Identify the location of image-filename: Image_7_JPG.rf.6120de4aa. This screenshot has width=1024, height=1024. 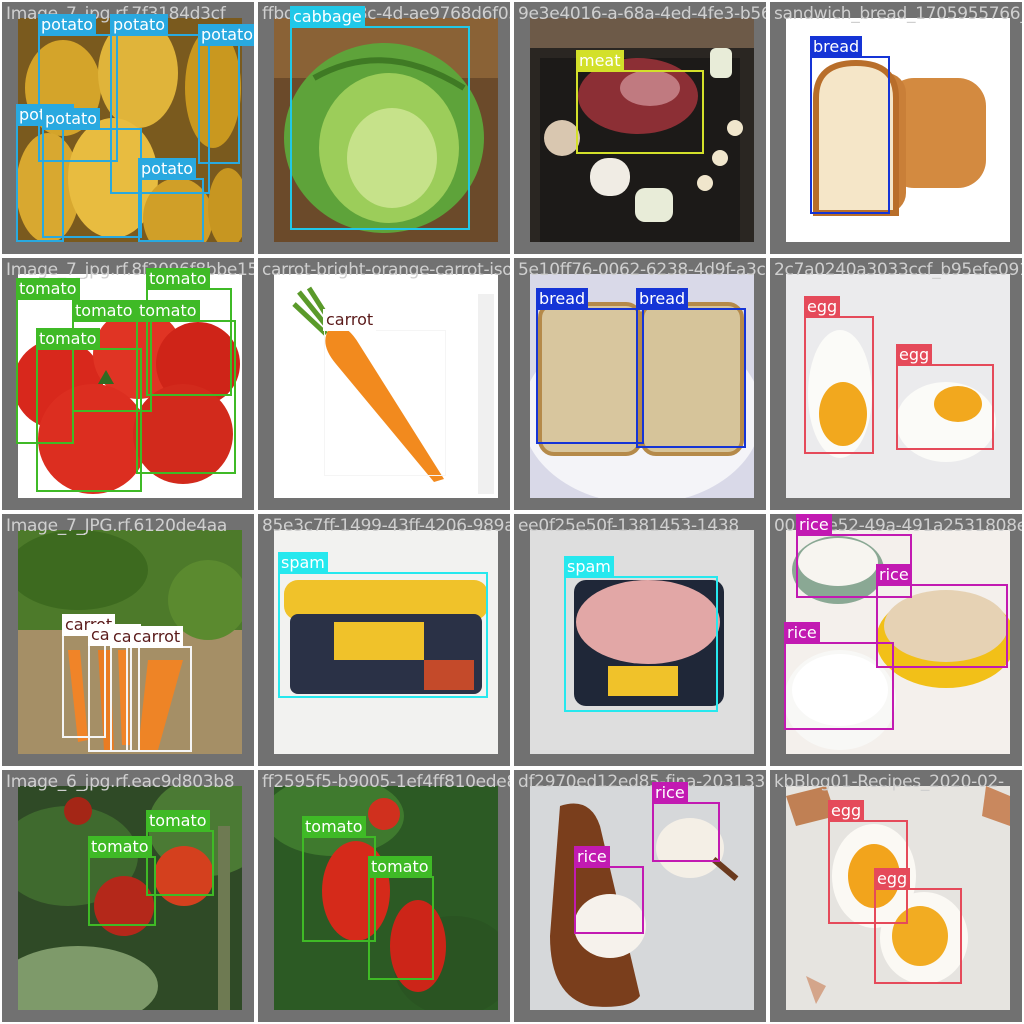
(117, 526).